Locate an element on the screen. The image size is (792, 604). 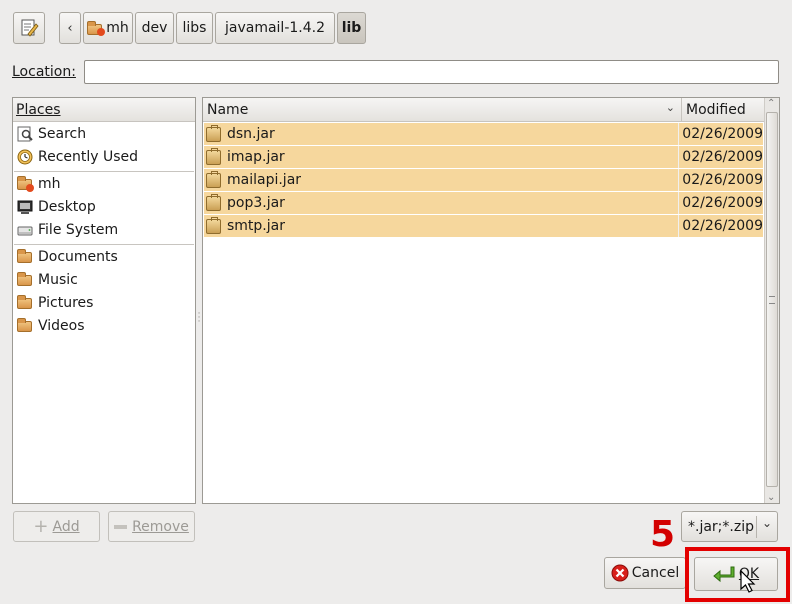
files-scrollbar: ⌃ ⌄ is located at coordinates (771, 300).